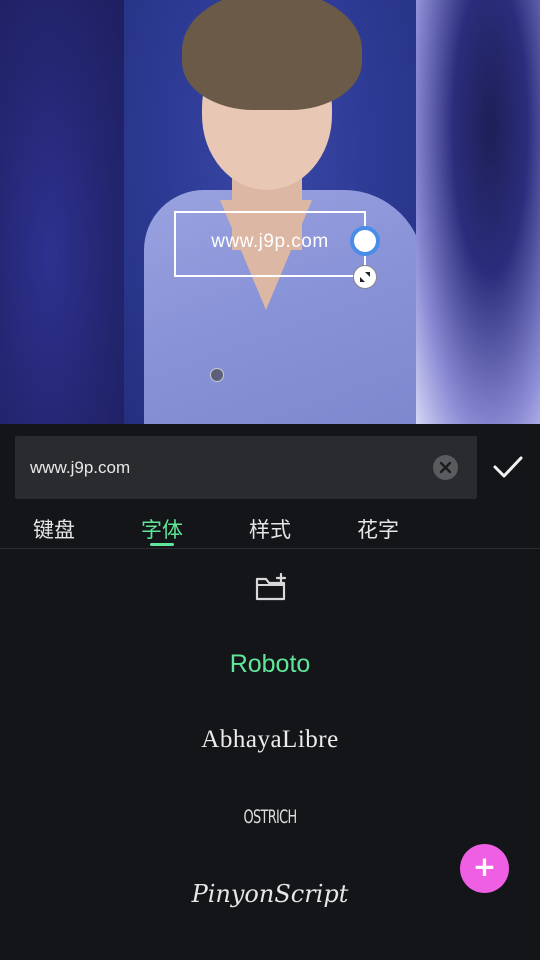 This screenshot has width=540, height=960. Describe the element at coordinates (54, 529) in the screenshot. I see `tab-keyboard: 键盘` at that location.